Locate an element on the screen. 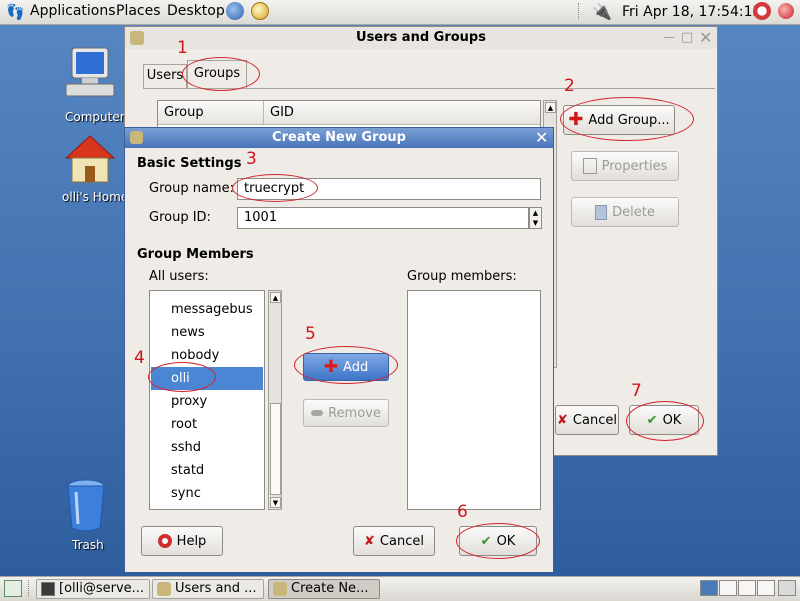 The width and height of the screenshot is (800, 601). group-id-label: Group ID: is located at coordinates (180, 217).